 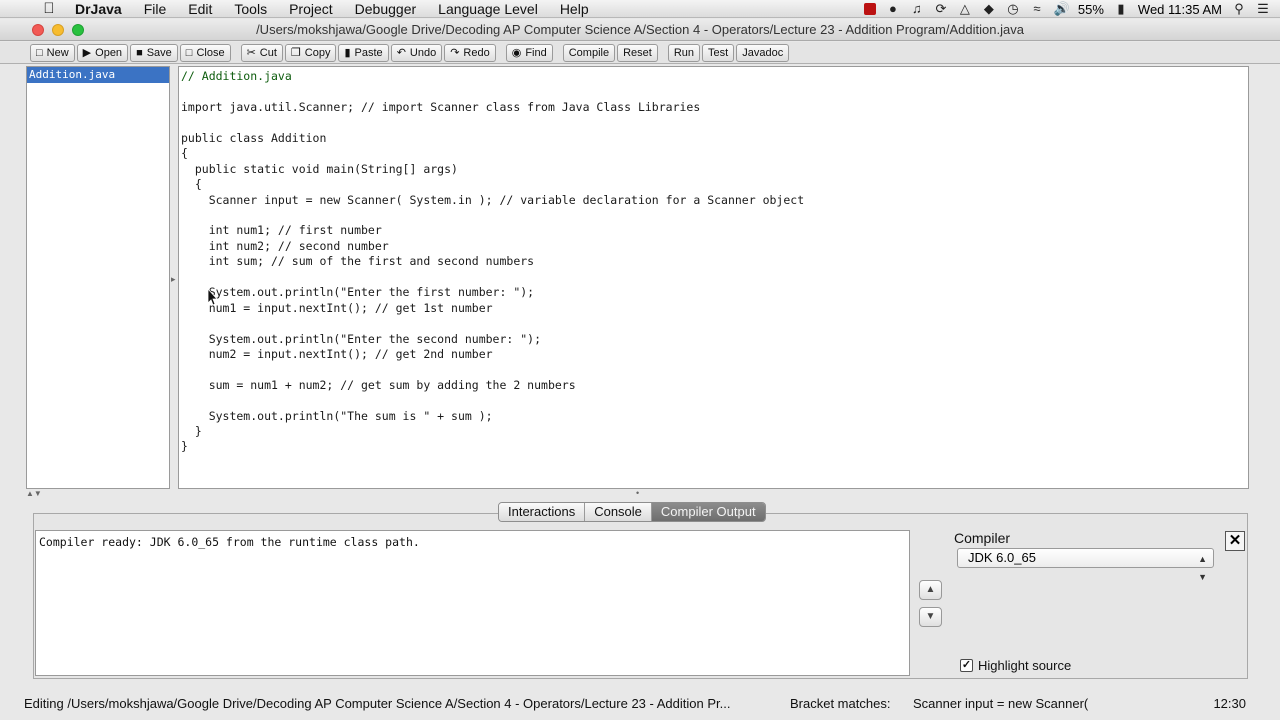 What do you see at coordinates (189, 52) in the screenshot?
I see `close-file-icon: □` at bounding box center [189, 52].